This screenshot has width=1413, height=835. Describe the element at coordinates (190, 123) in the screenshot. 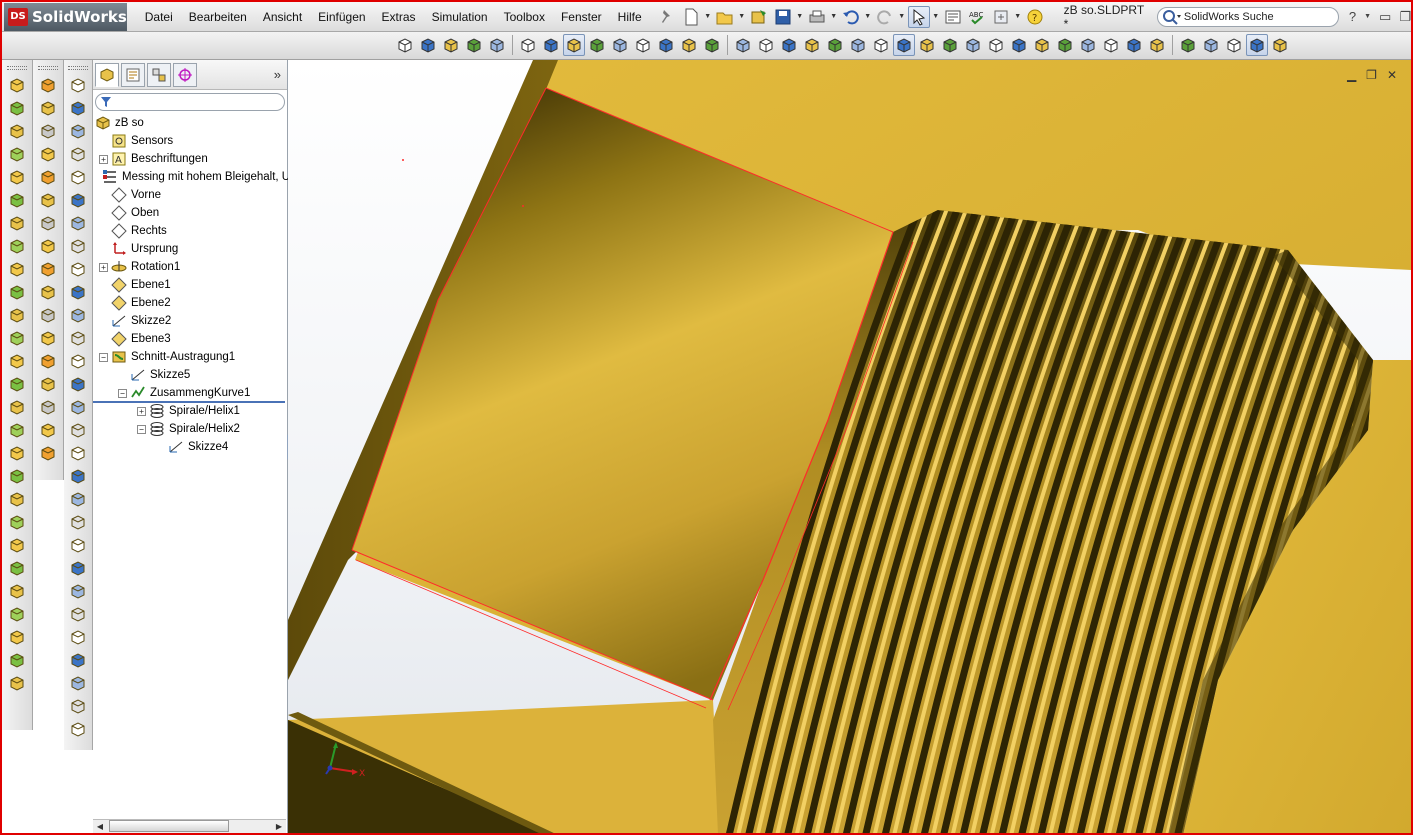

I see `tree-root: zB so` at that location.